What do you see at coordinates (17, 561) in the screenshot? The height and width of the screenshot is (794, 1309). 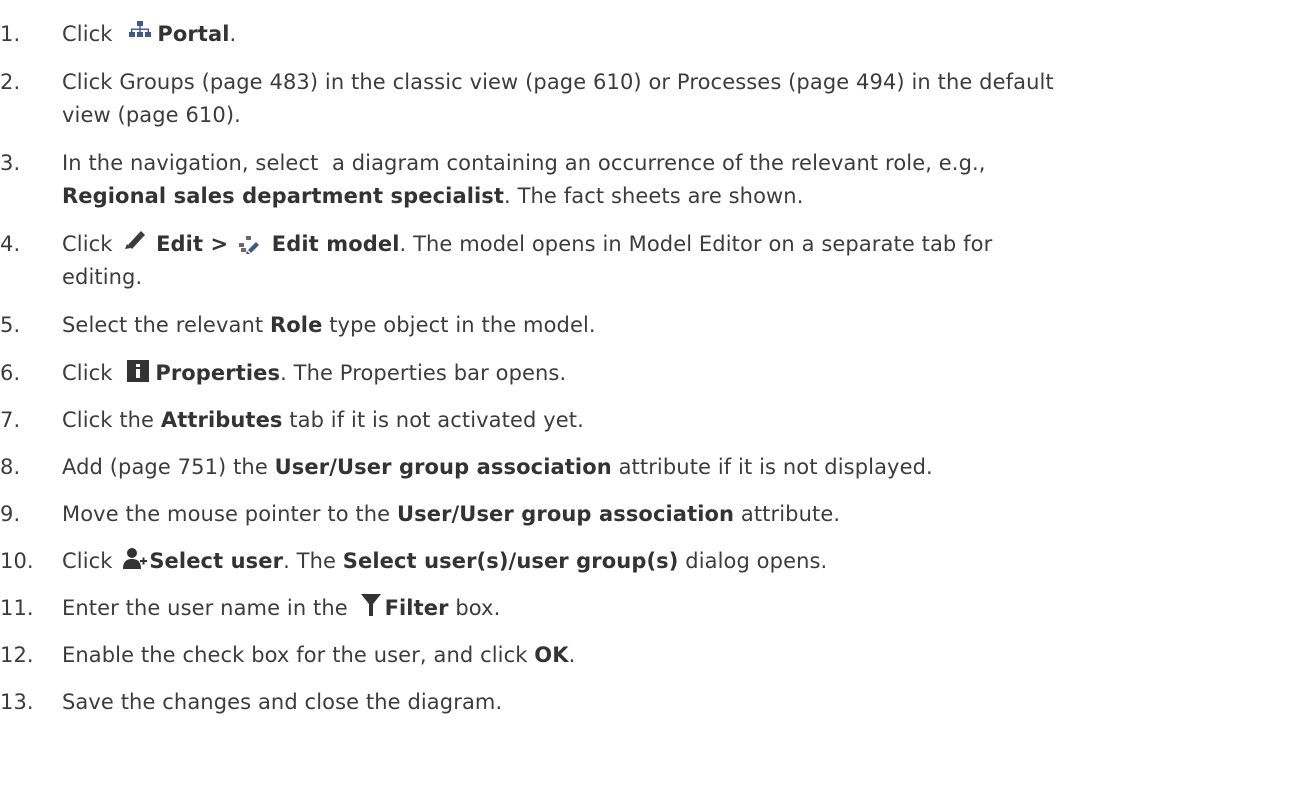 I see `step-number: 10.` at bounding box center [17, 561].